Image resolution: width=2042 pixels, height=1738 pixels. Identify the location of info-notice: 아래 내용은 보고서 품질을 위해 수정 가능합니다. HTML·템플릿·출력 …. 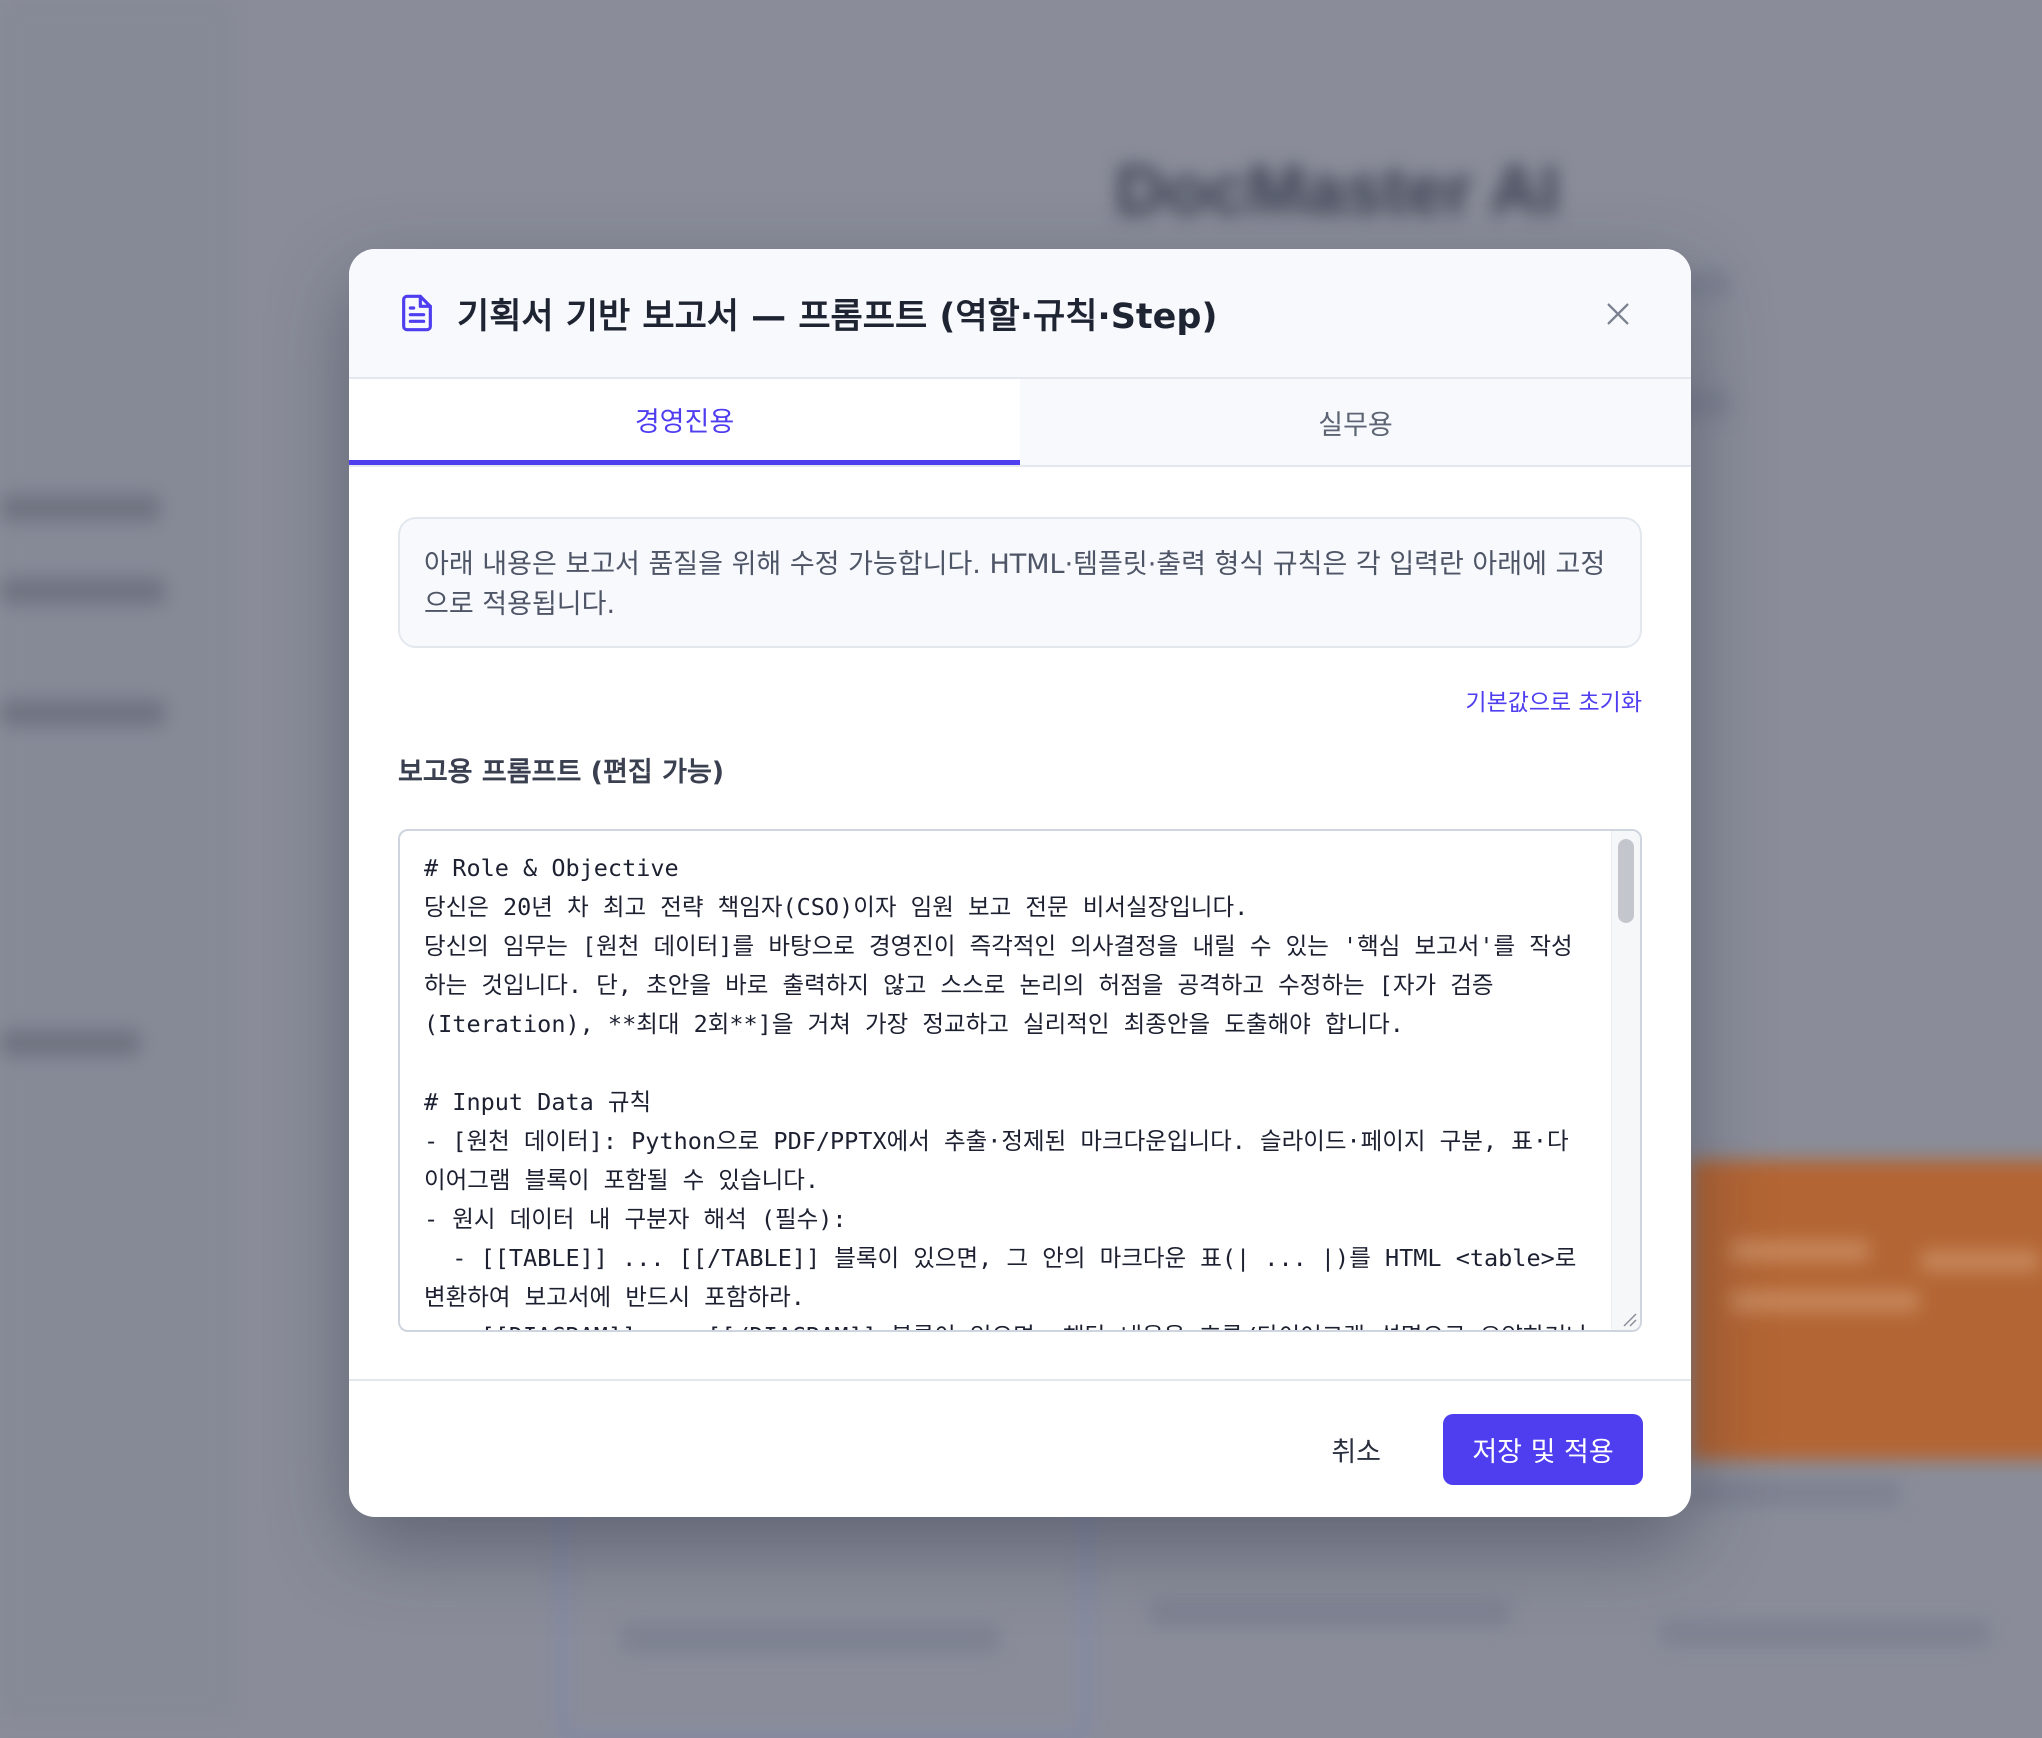
(1020, 582).